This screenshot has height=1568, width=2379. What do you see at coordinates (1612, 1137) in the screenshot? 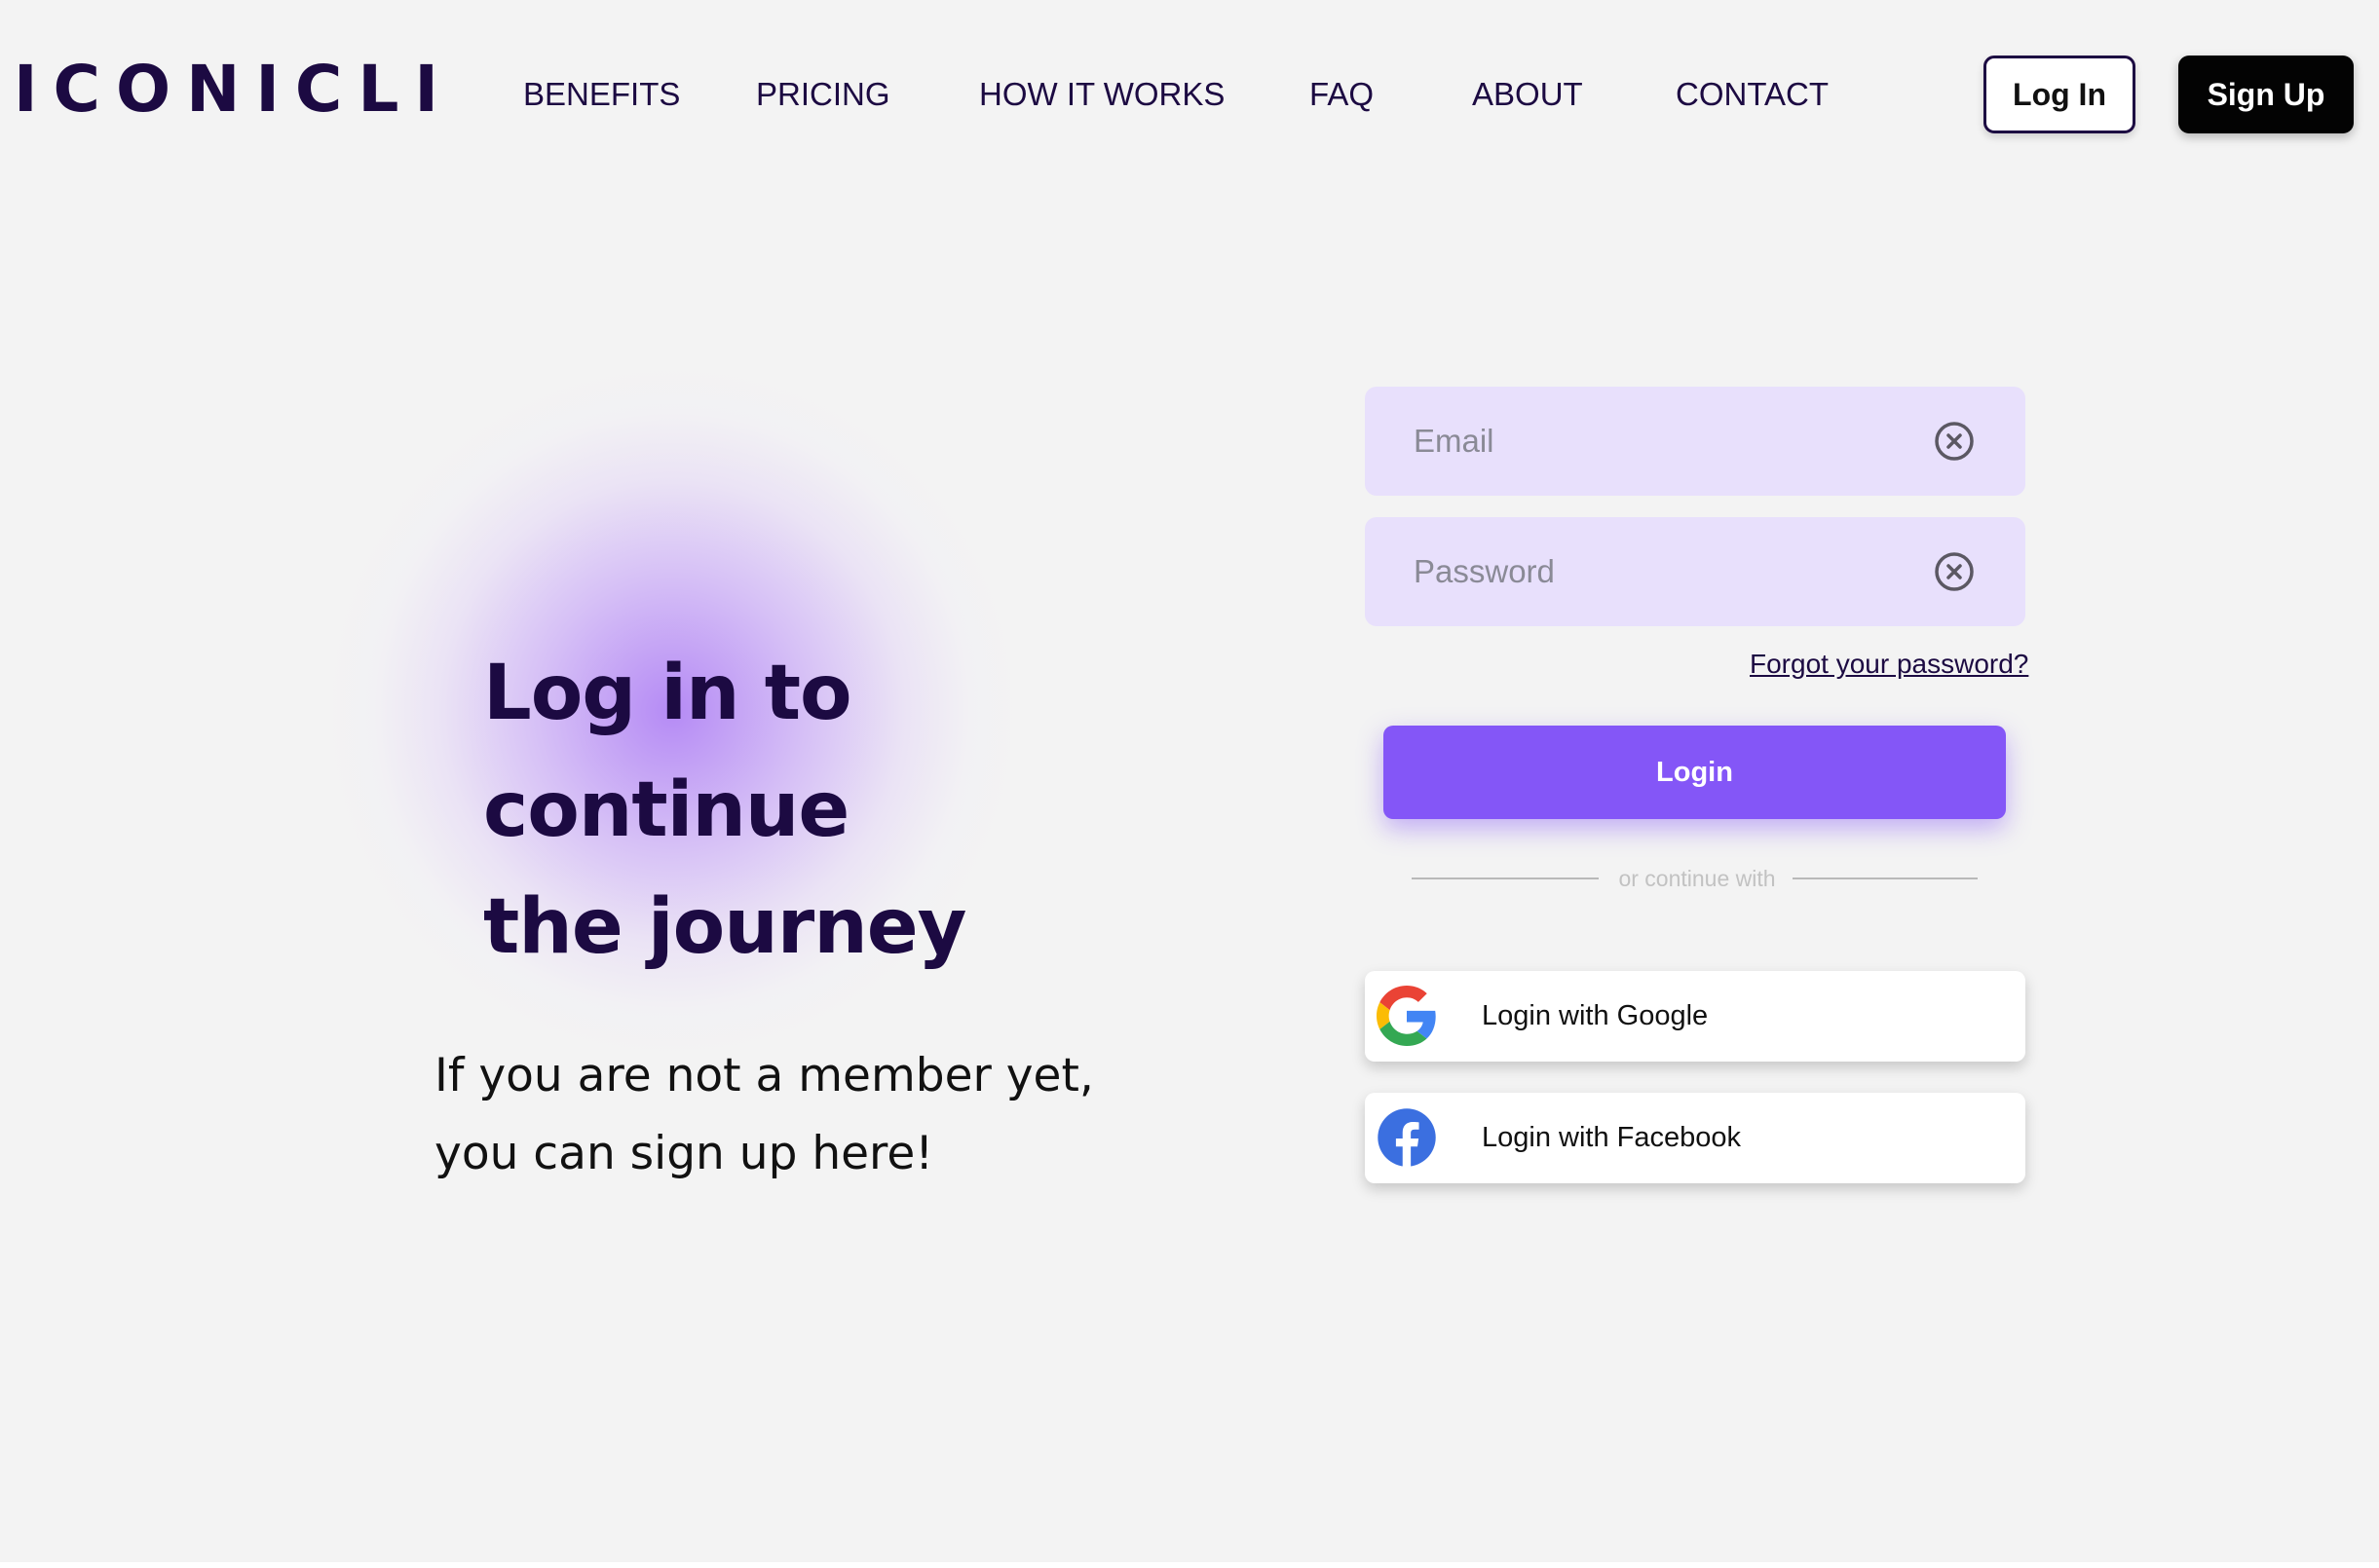
I see `facebook-login-label: Login with Facebook` at bounding box center [1612, 1137].